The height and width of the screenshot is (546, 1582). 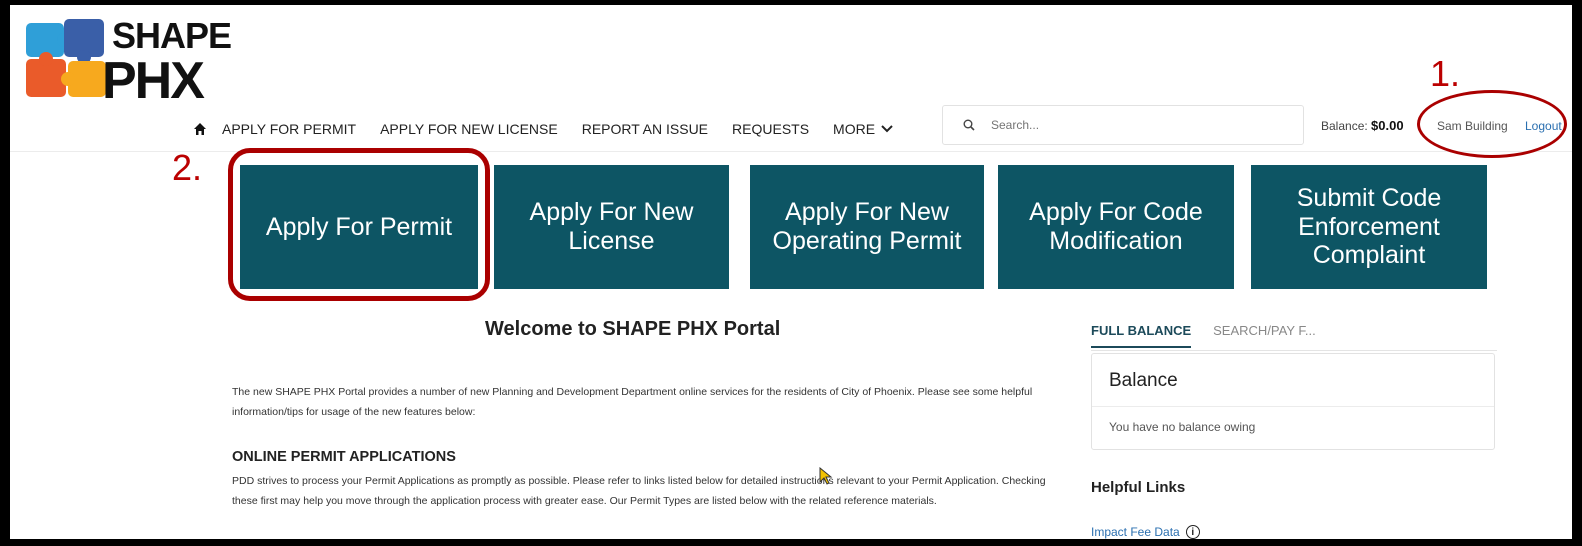 I want to click on nav-more-menu: MORE, so click(x=863, y=129).